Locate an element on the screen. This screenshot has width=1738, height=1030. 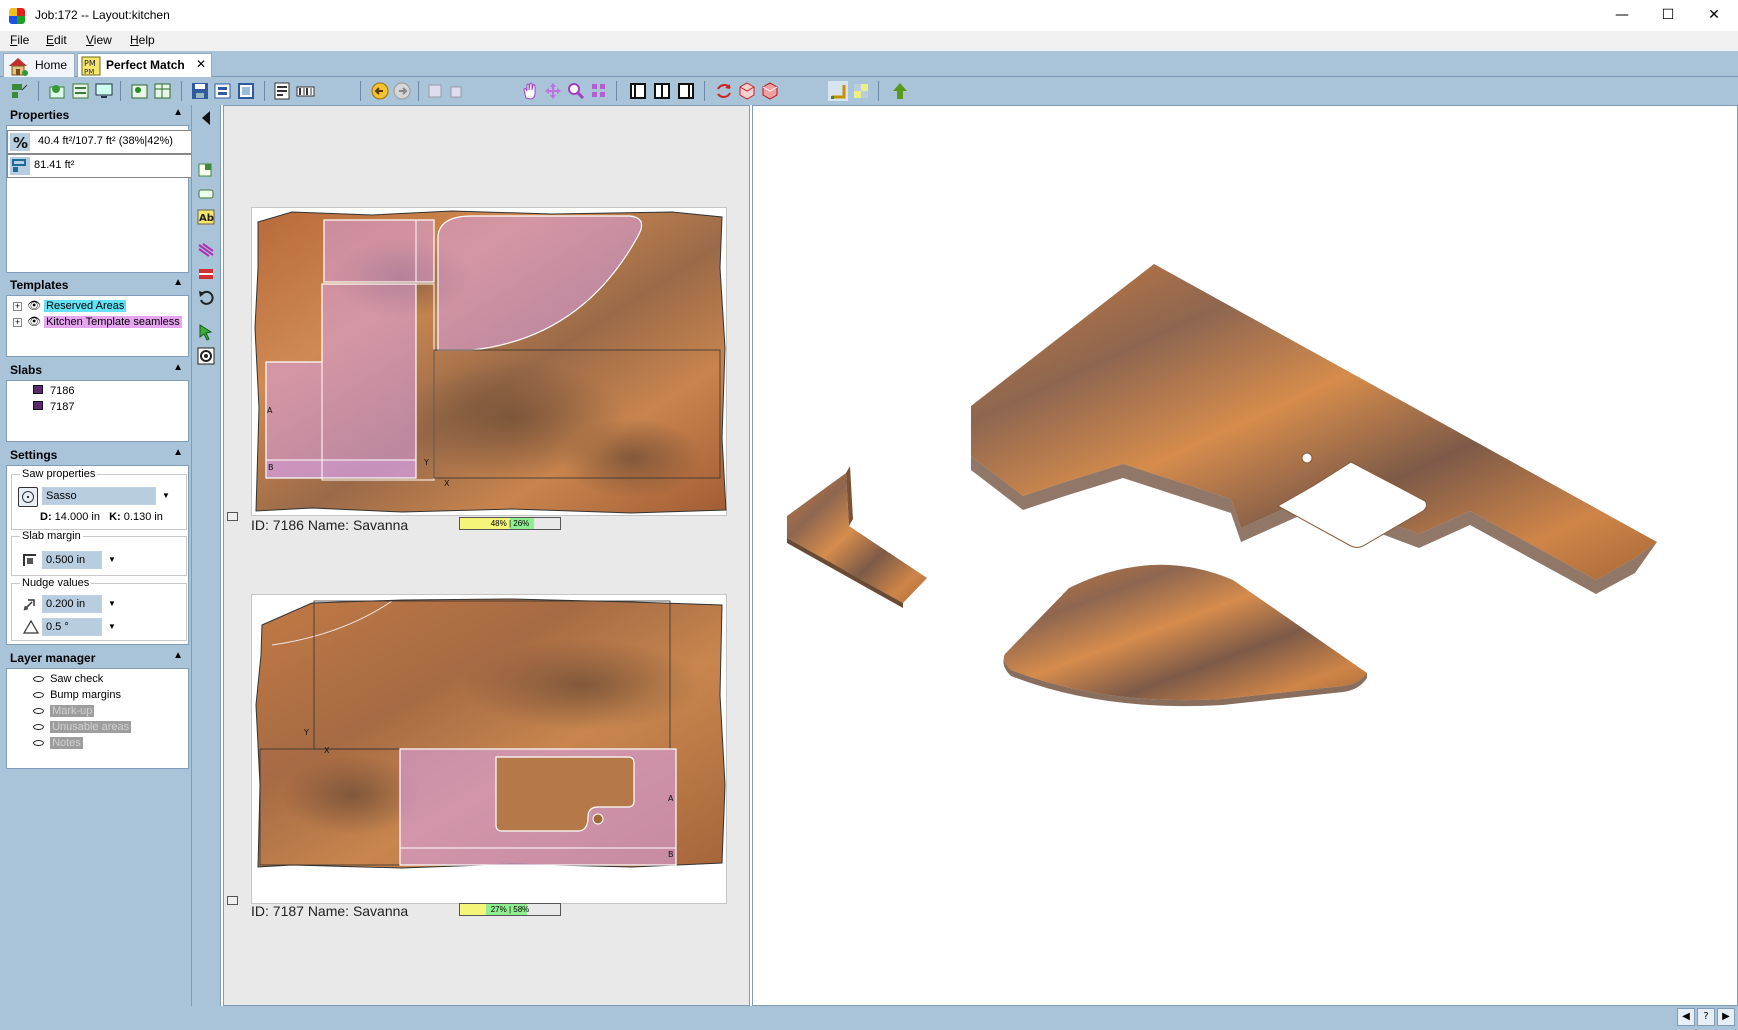
minimize-button: — is located at coordinates (1622, 15).